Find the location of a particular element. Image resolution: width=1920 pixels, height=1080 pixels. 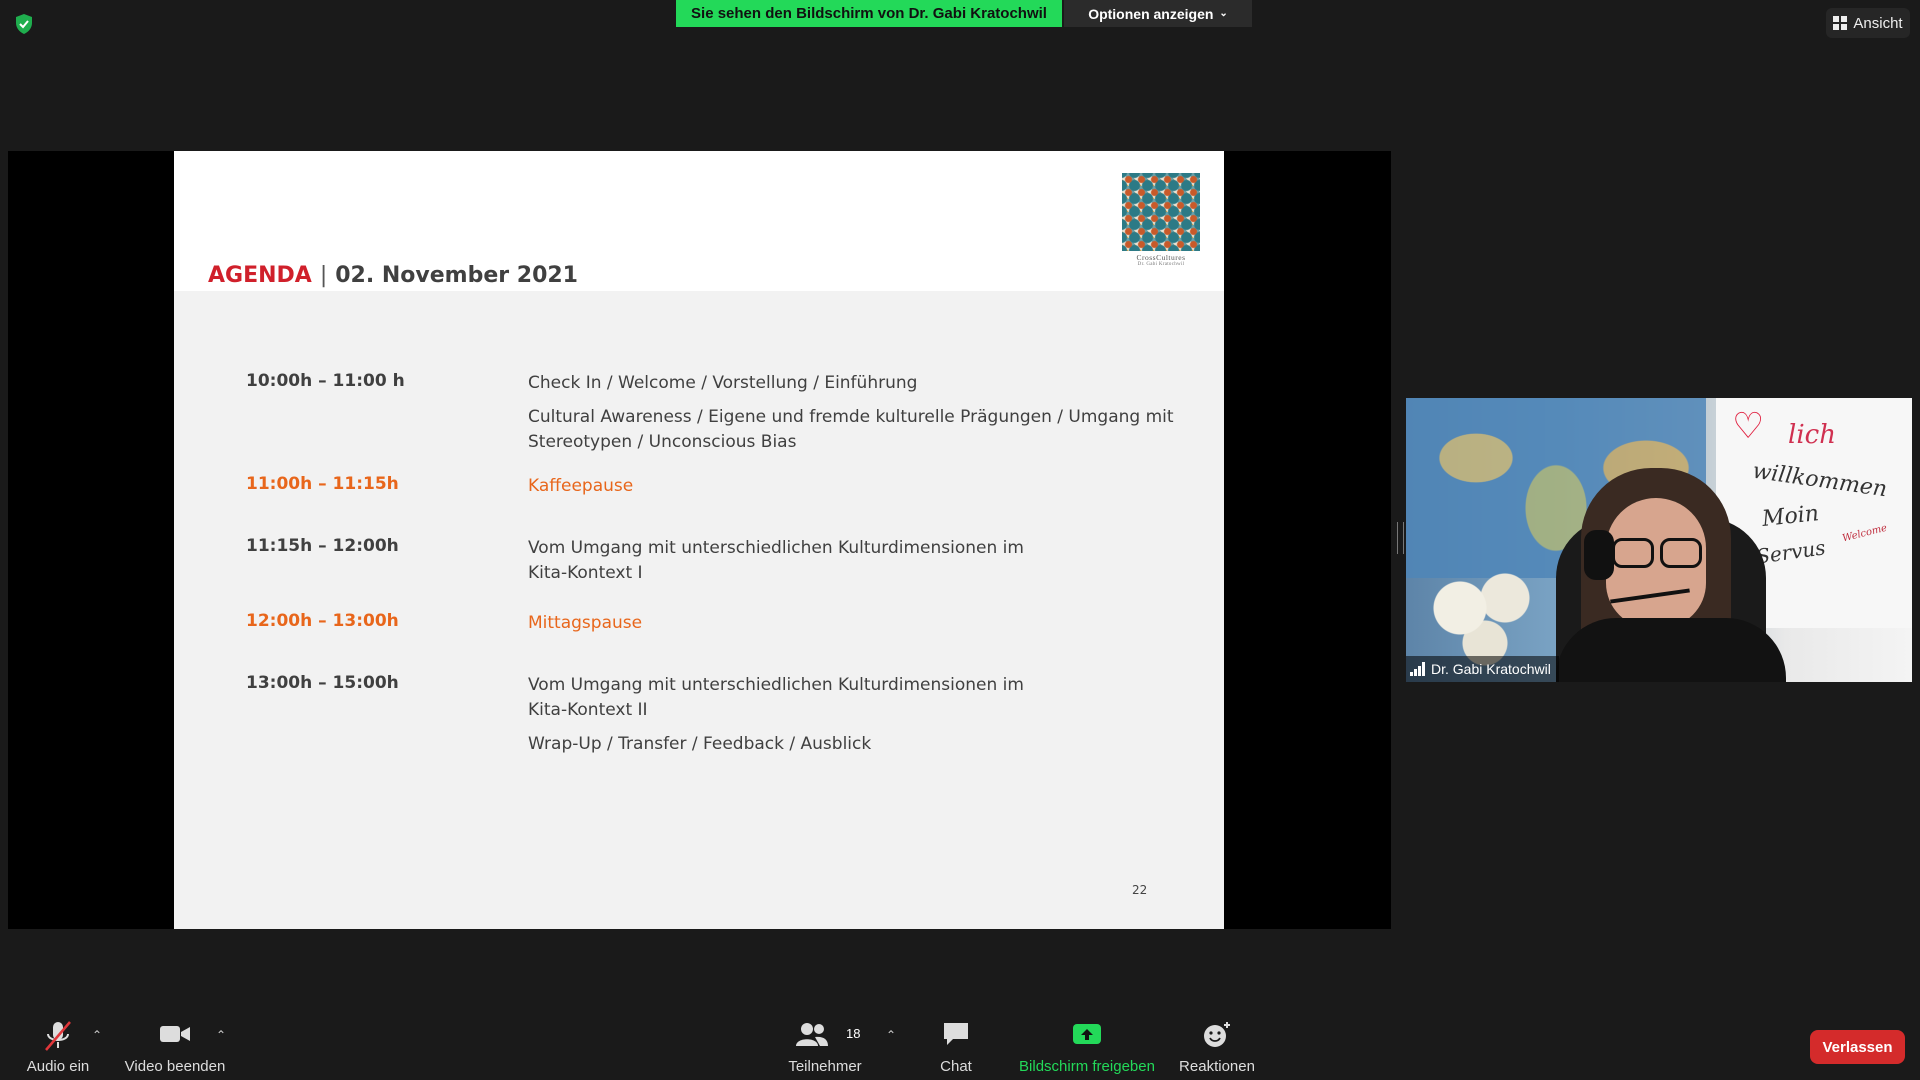

crosscultures-logo: CrossCultures Dr. Gabi Kratochwil is located at coordinates (1161, 221).